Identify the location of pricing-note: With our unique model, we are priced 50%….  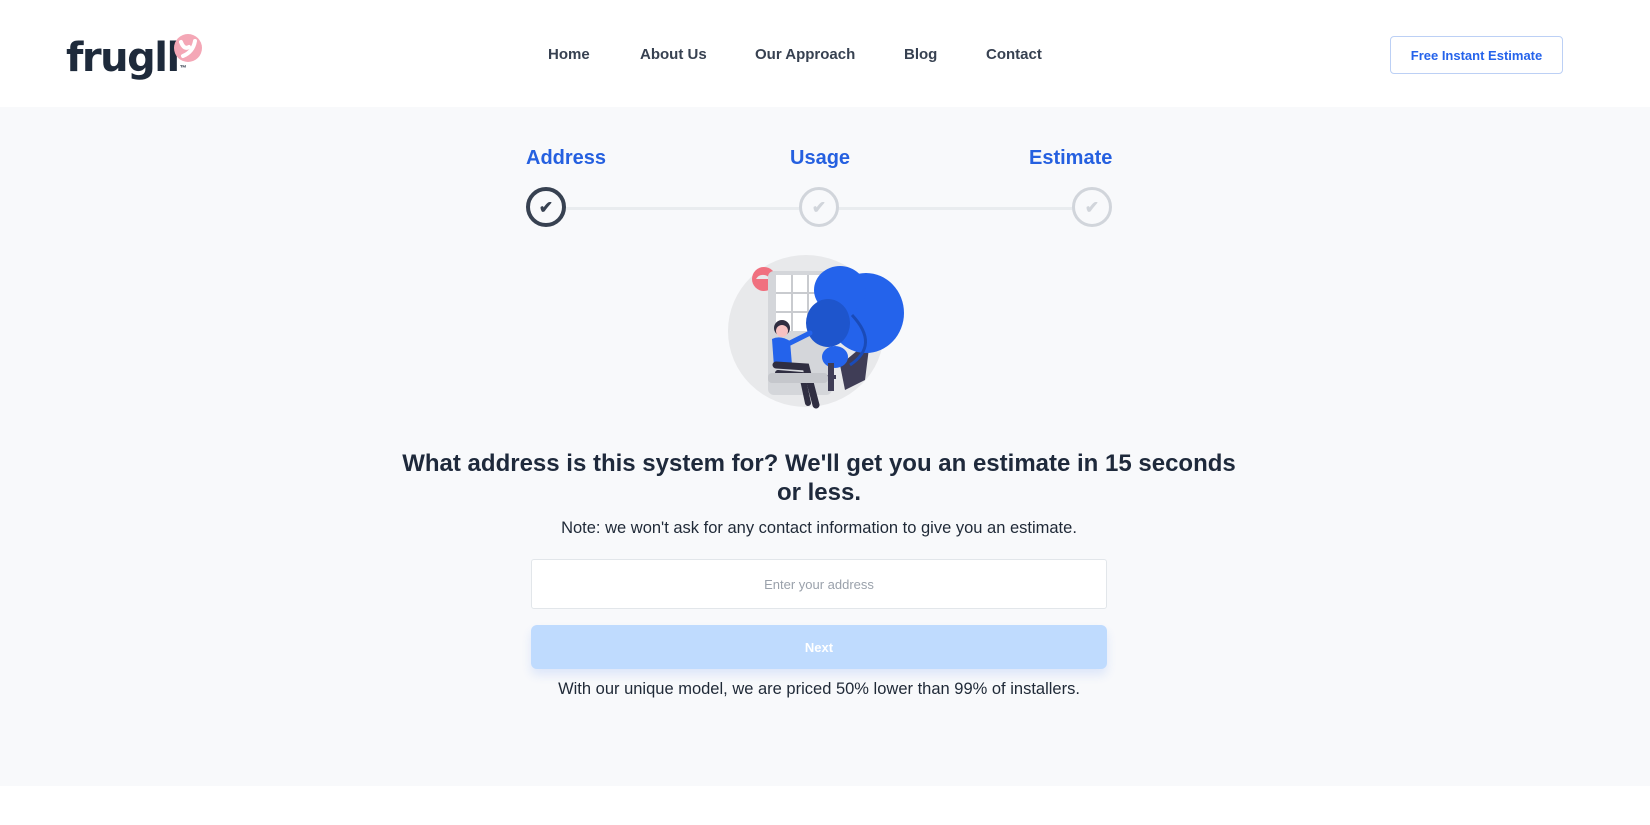
(819, 689).